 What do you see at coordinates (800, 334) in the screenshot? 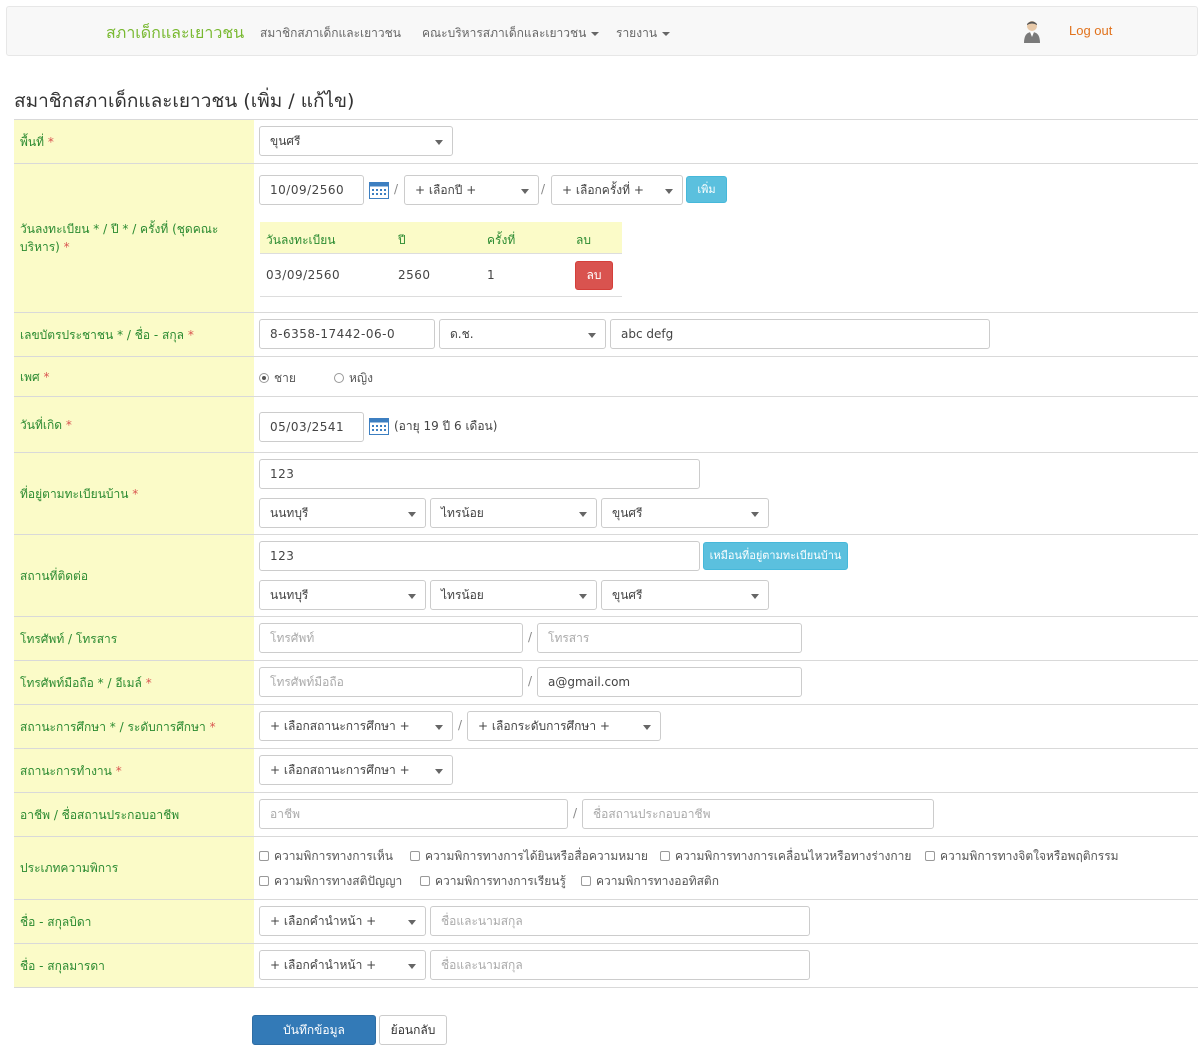
I see `full-name-input: abc defg` at bounding box center [800, 334].